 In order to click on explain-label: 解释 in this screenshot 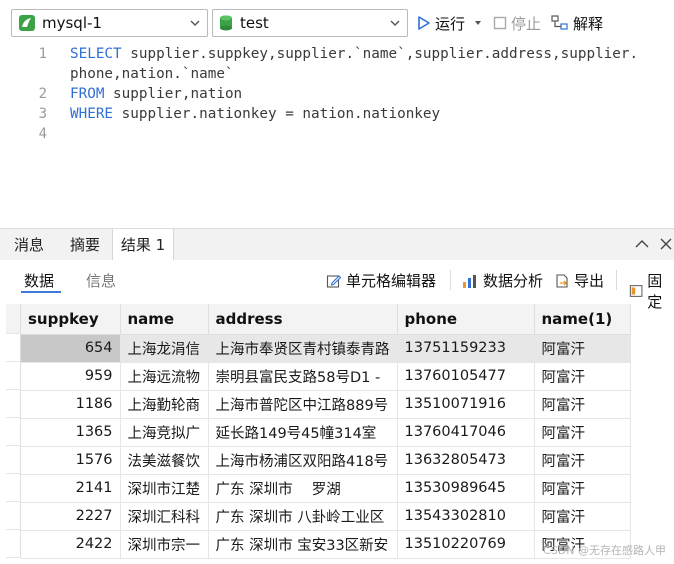, I will do `click(588, 23)`.